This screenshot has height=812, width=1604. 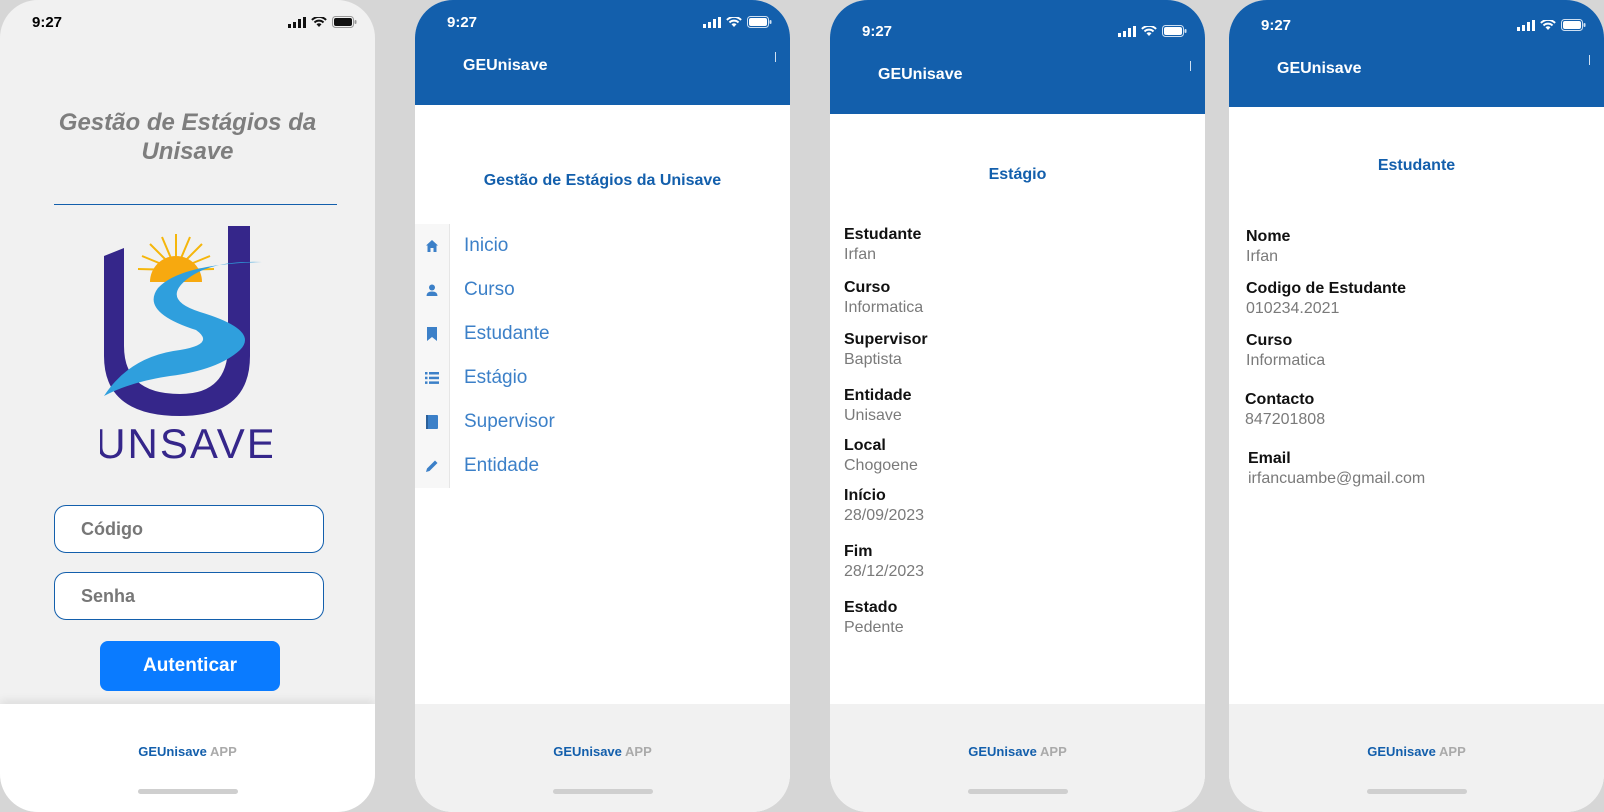 I want to click on detail-label: Estado, so click(x=871, y=607).